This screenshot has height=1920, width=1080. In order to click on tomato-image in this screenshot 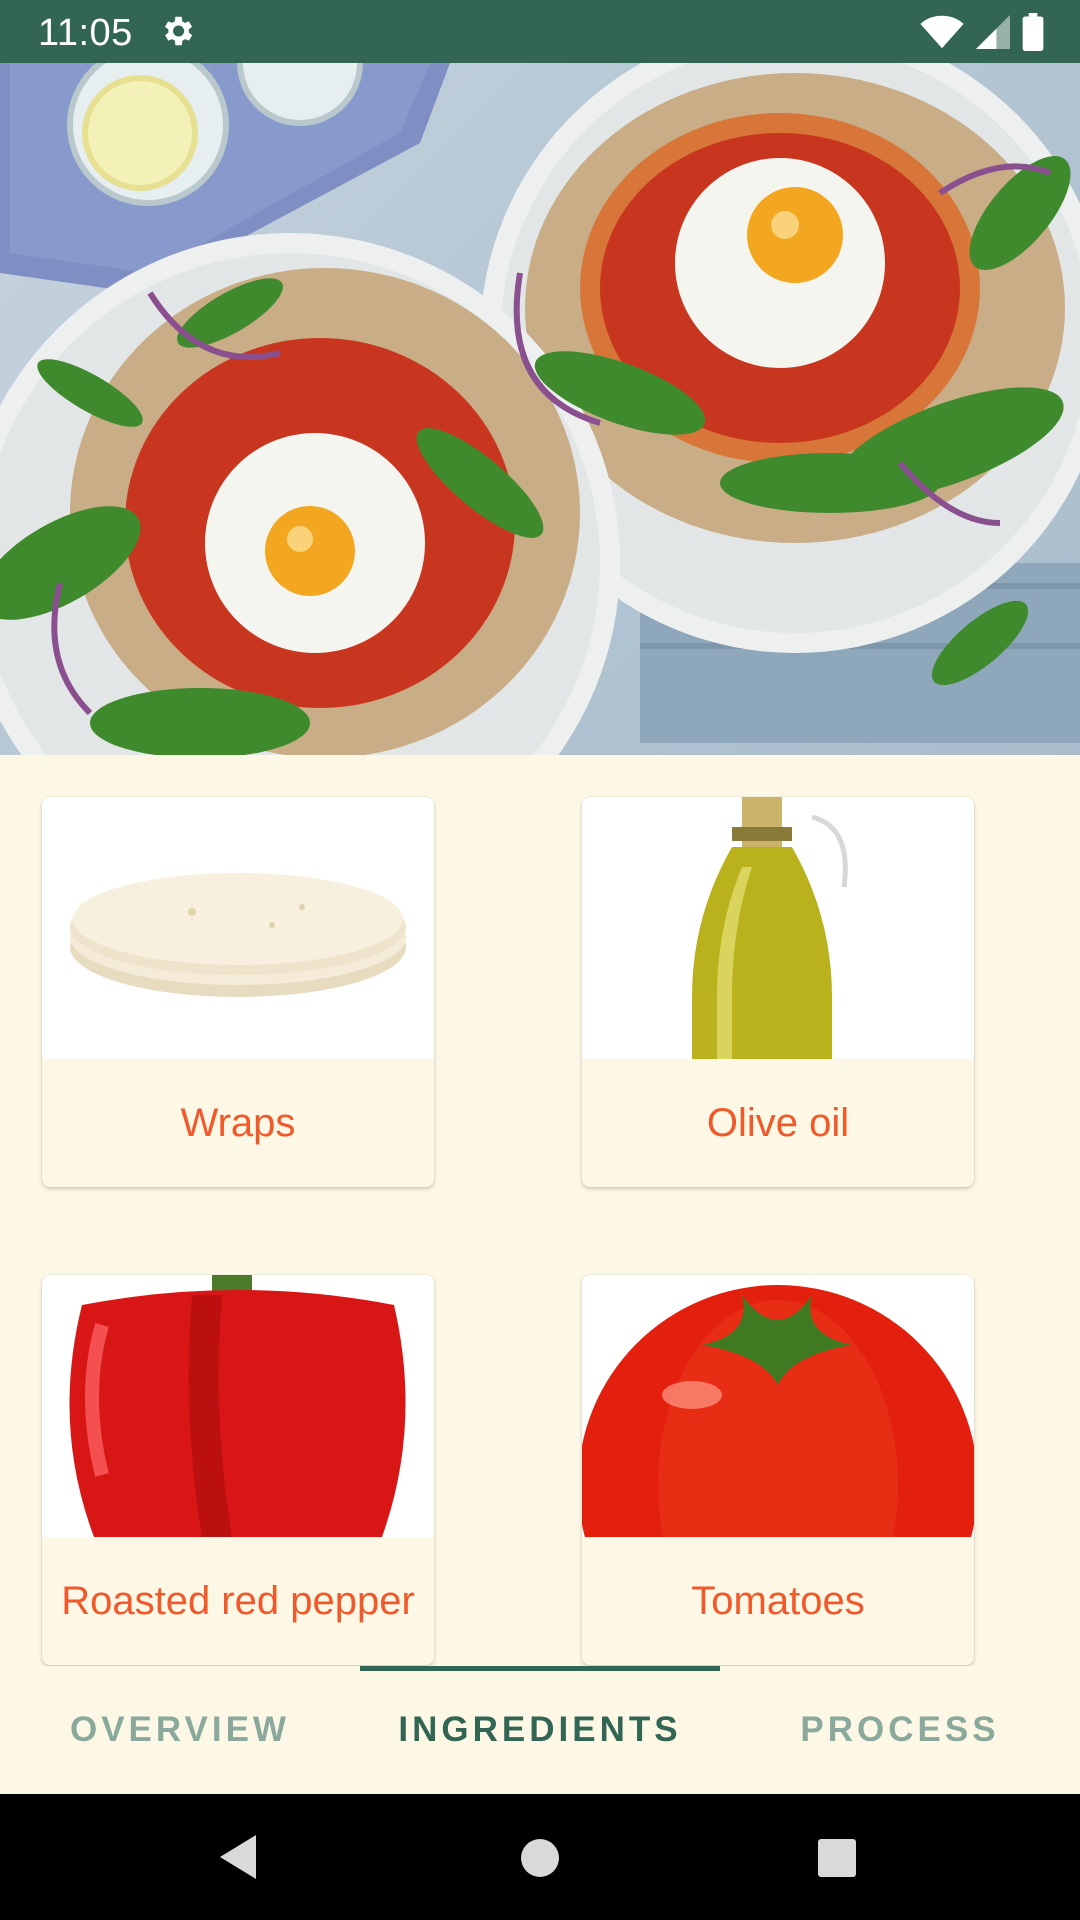, I will do `click(778, 1406)`.